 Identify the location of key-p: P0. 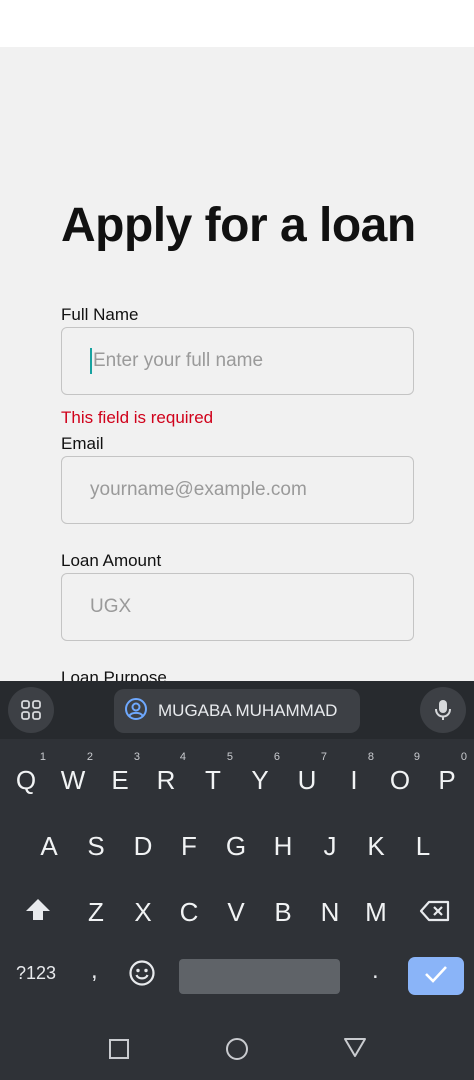
(447, 773).